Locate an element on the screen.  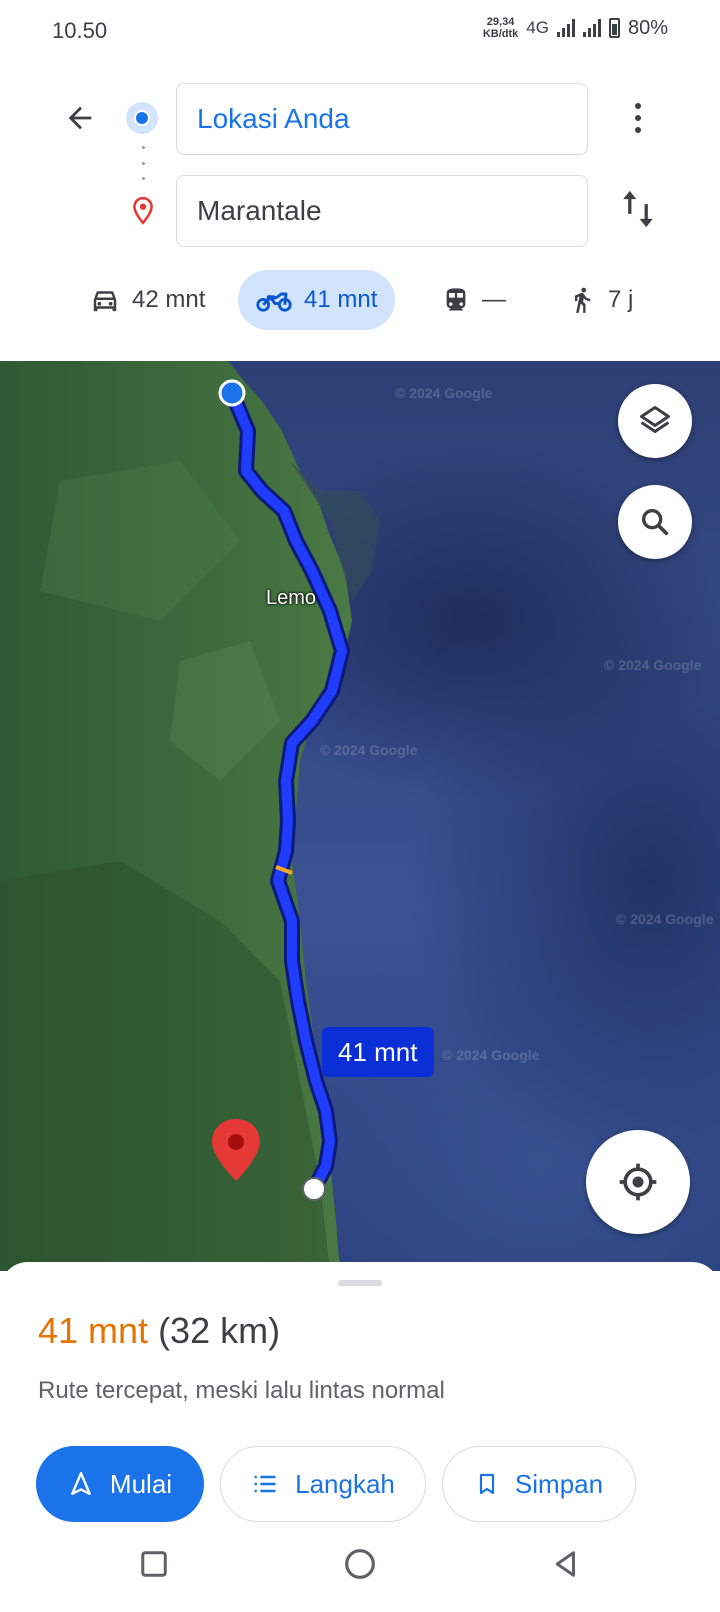
steps-button-label: Langkah is located at coordinates (345, 1483).